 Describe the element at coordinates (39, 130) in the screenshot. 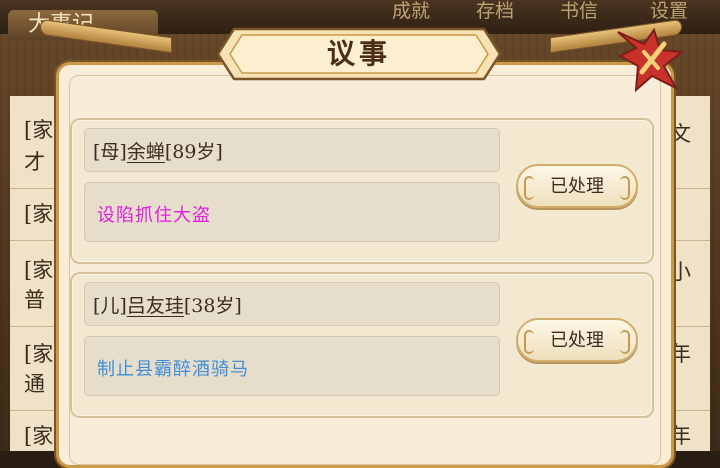

I see `chronicle-row-1-label: [家` at that location.